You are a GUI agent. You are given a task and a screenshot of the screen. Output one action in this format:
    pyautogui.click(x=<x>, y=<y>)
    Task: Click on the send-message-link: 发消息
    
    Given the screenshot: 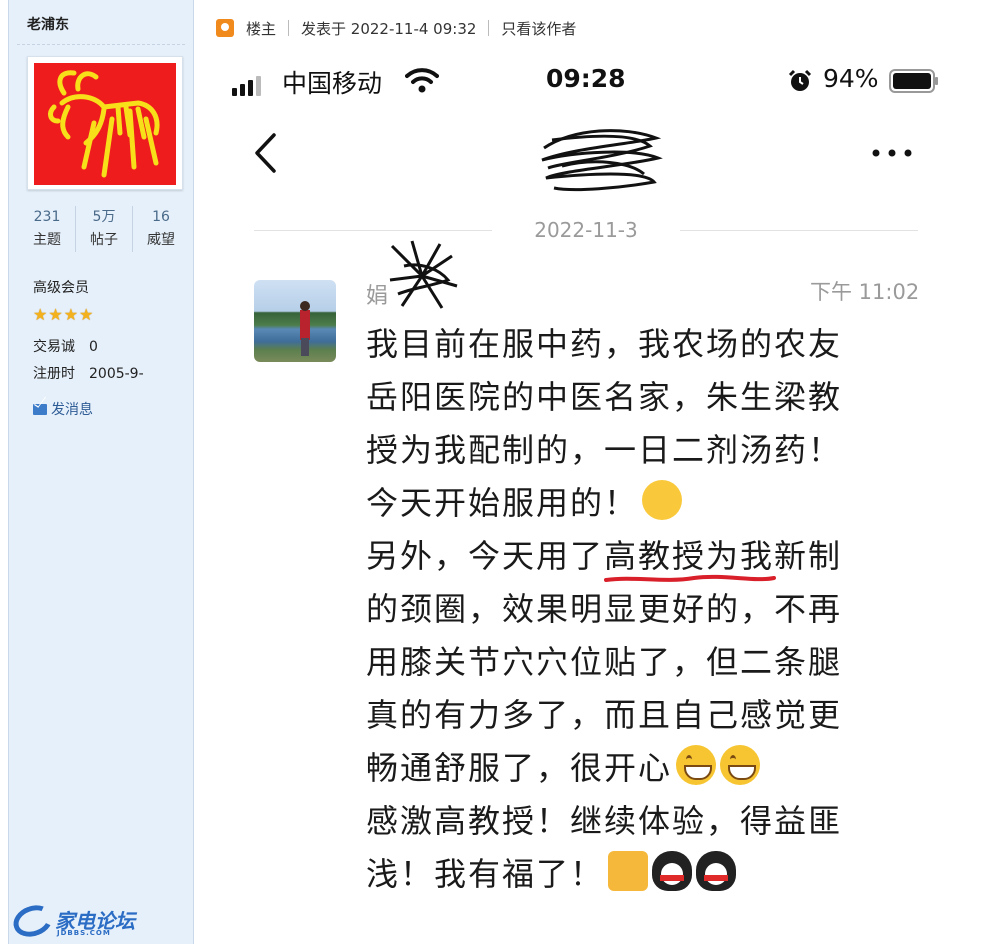 What is the action you would take?
    pyautogui.click(x=63, y=409)
    